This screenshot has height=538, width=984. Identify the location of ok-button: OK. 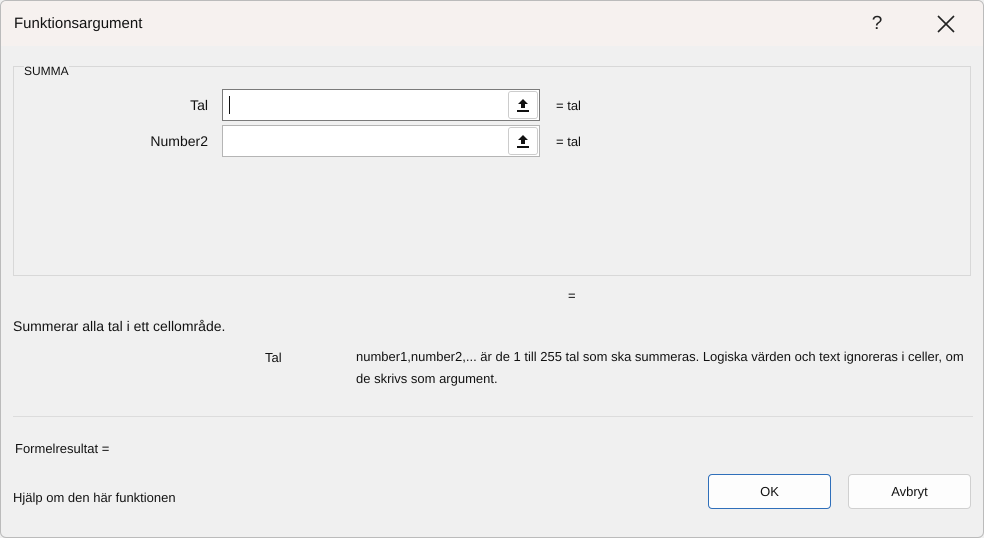
(769, 491).